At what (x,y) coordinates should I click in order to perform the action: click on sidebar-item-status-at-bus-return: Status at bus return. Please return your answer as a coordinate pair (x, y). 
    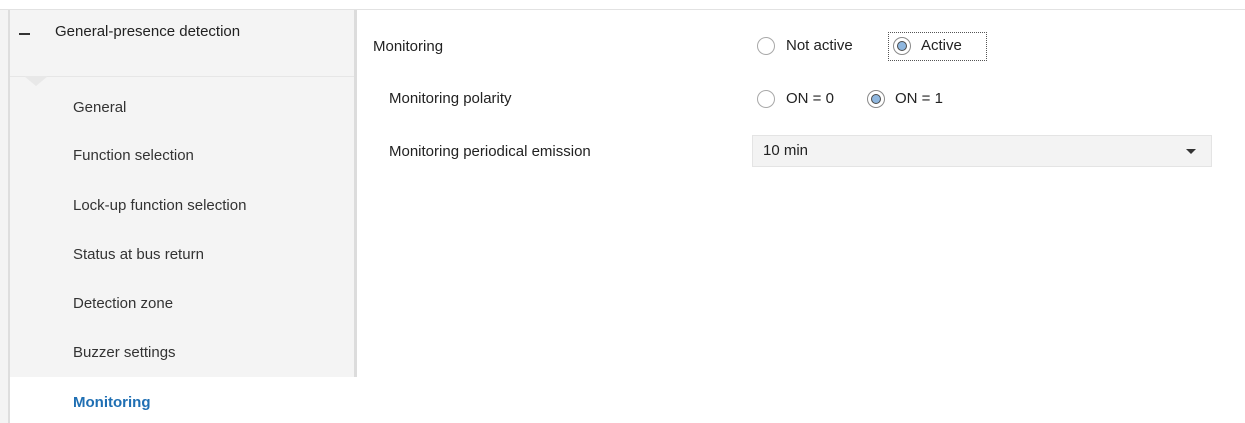
    Looking at the image, I should click on (182, 256).